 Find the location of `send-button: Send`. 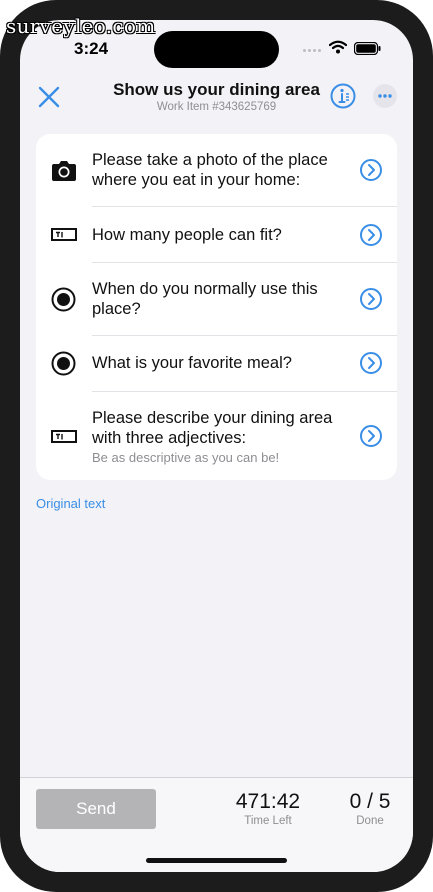

send-button: Send is located at coordinates (96, 809).